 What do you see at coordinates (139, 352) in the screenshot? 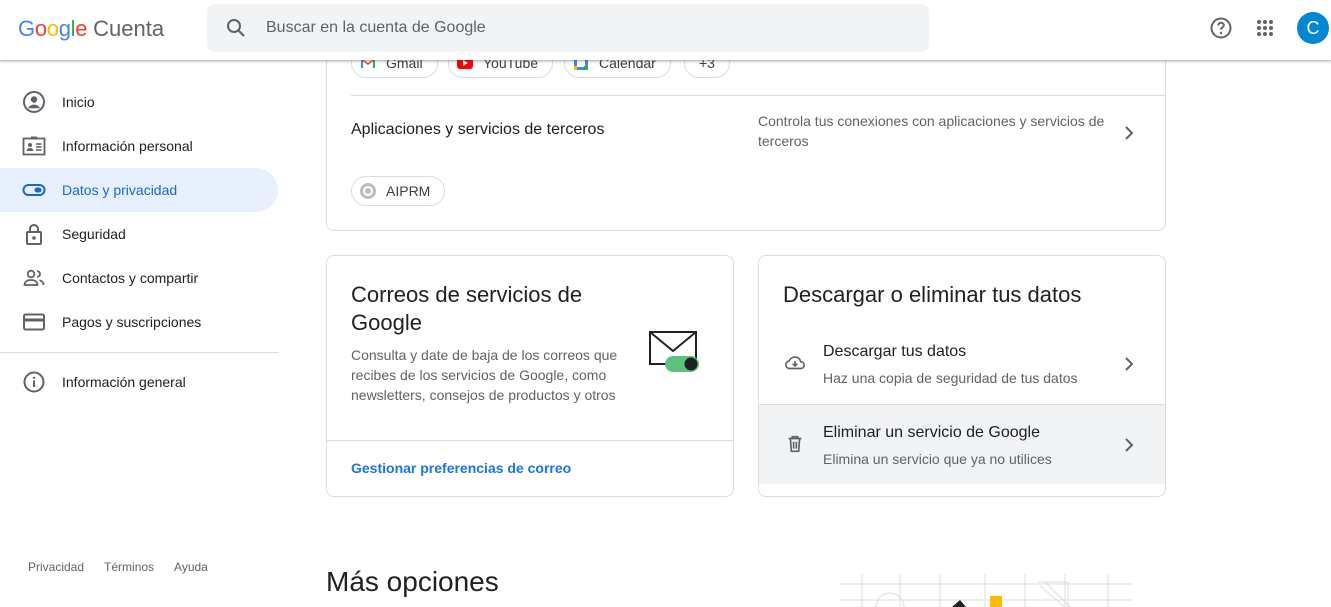
I see `sidebar-divider` at bounding box center [139, 352].